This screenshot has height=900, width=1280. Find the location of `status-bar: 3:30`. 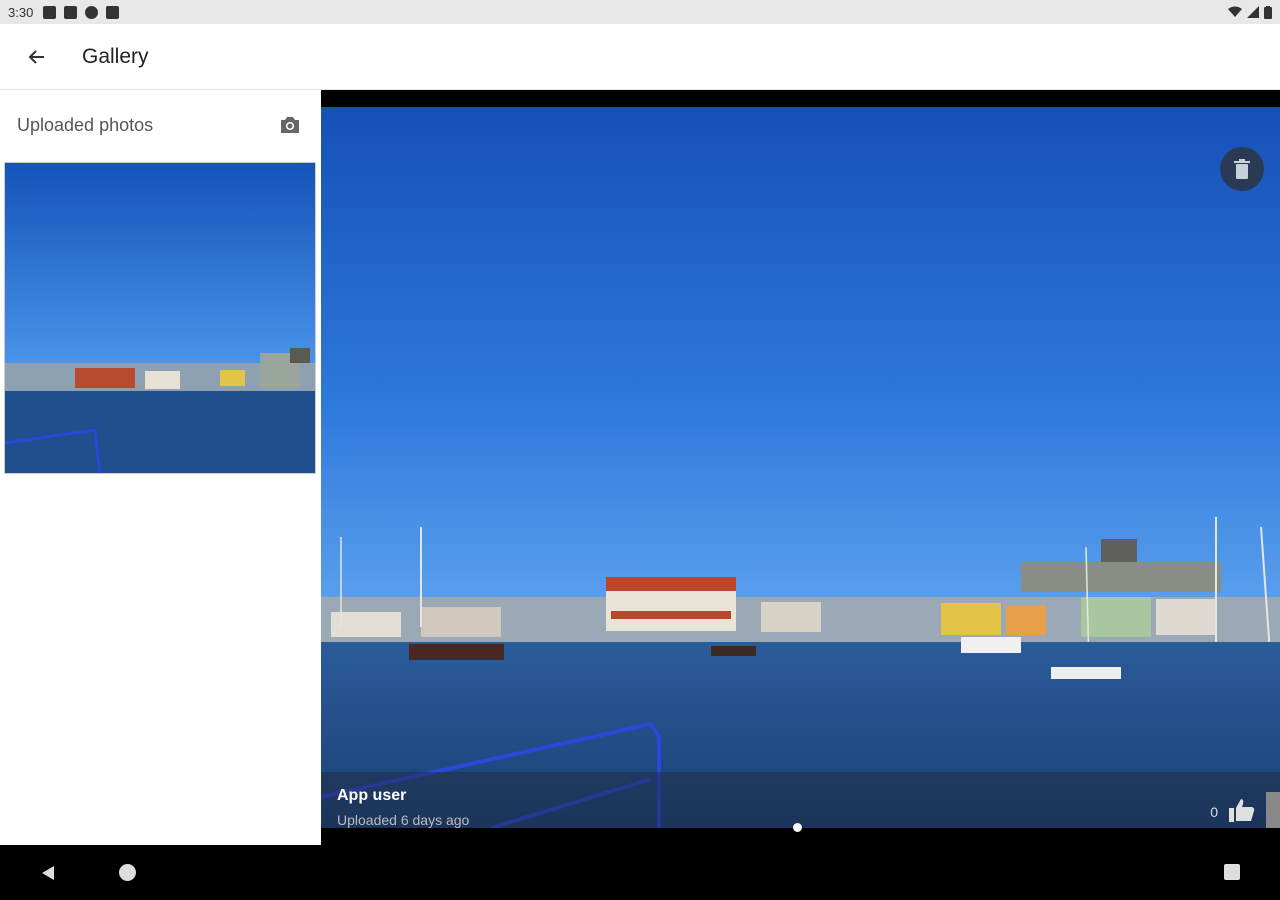

status-bar: 3:30 is located at coordinates (640, 12).